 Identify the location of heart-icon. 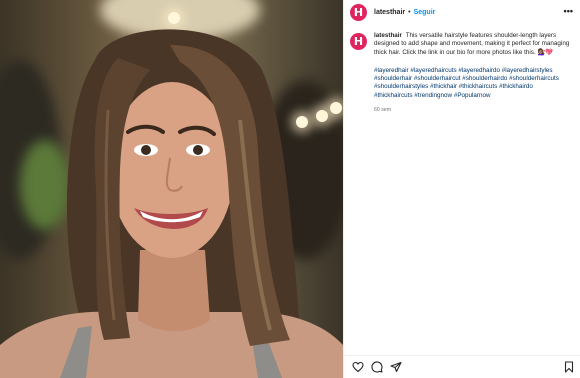
(358, 367).